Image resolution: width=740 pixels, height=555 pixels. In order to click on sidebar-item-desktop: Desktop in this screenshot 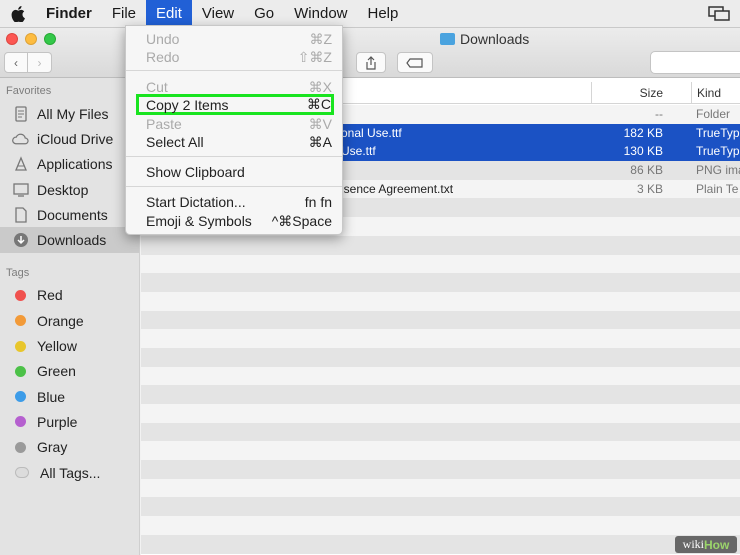, I will do `click(69, 189)`.